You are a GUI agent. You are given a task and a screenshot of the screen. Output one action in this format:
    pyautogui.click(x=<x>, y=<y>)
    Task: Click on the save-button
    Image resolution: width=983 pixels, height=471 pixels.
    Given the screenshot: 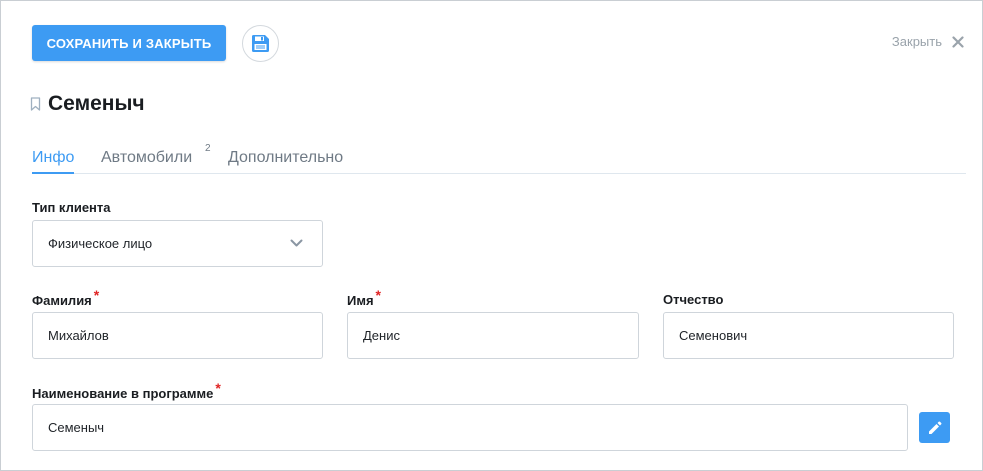 What is the action you would take?
    pyautogui.click(x=260, y=43)
    